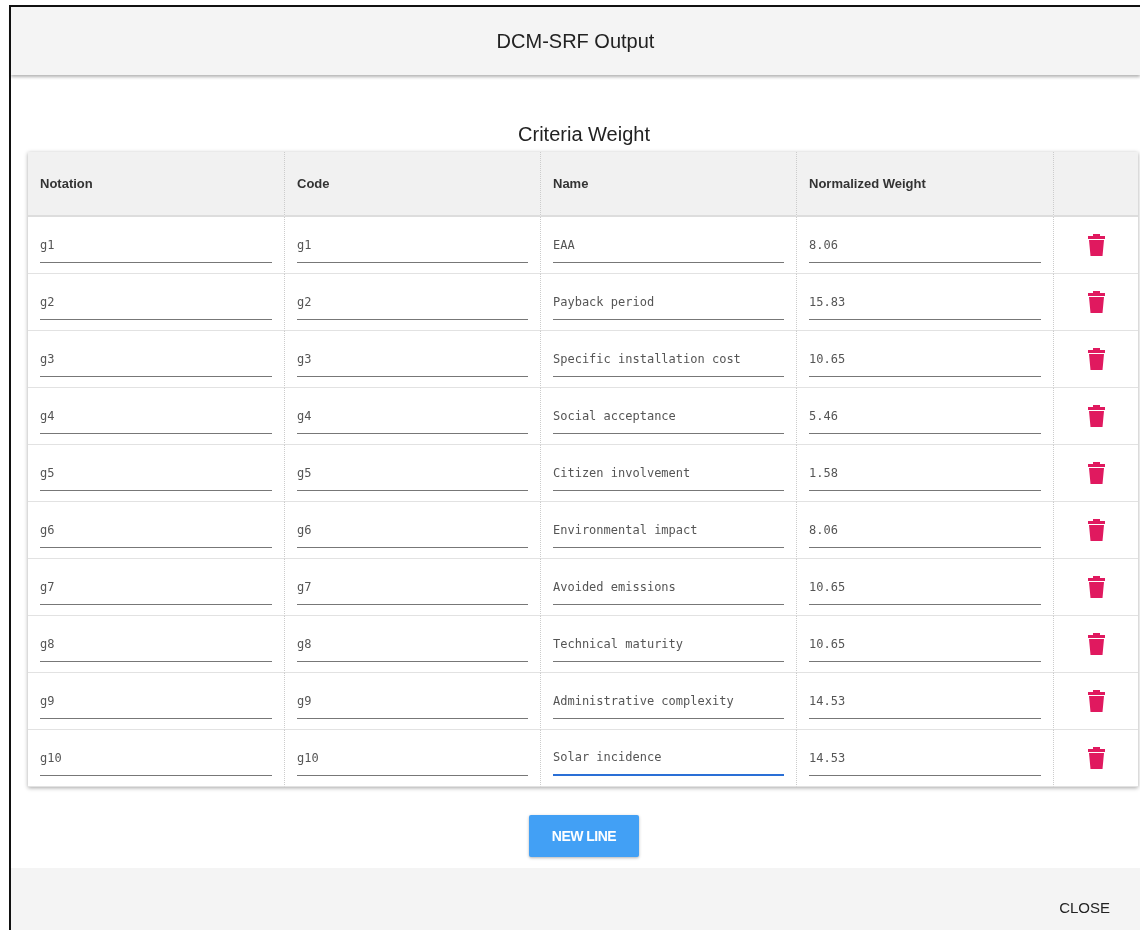  I want to click on notation-field: g5, so click(156, 478).